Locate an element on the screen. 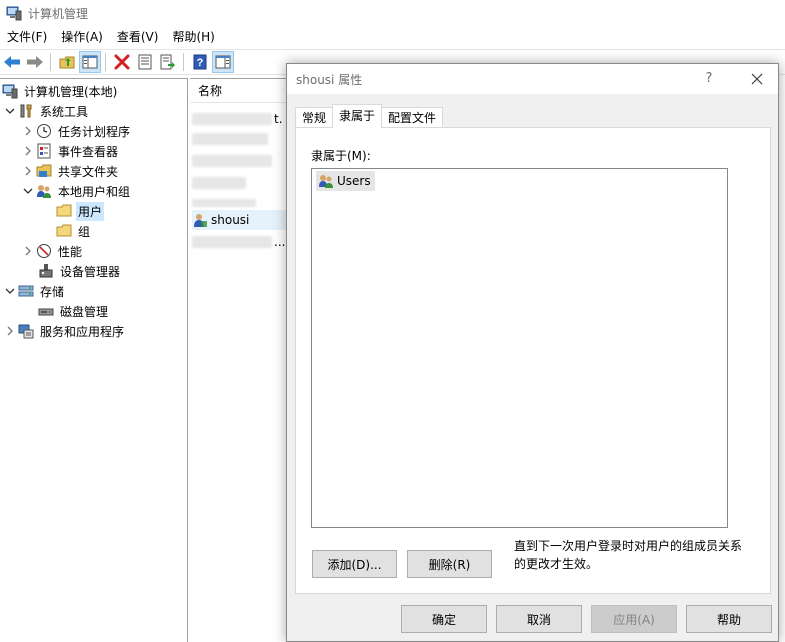 Image resolution: width=785 pixels, height=642 pixels. apply-button: 应用(A) is located at coordinates (634, 619).